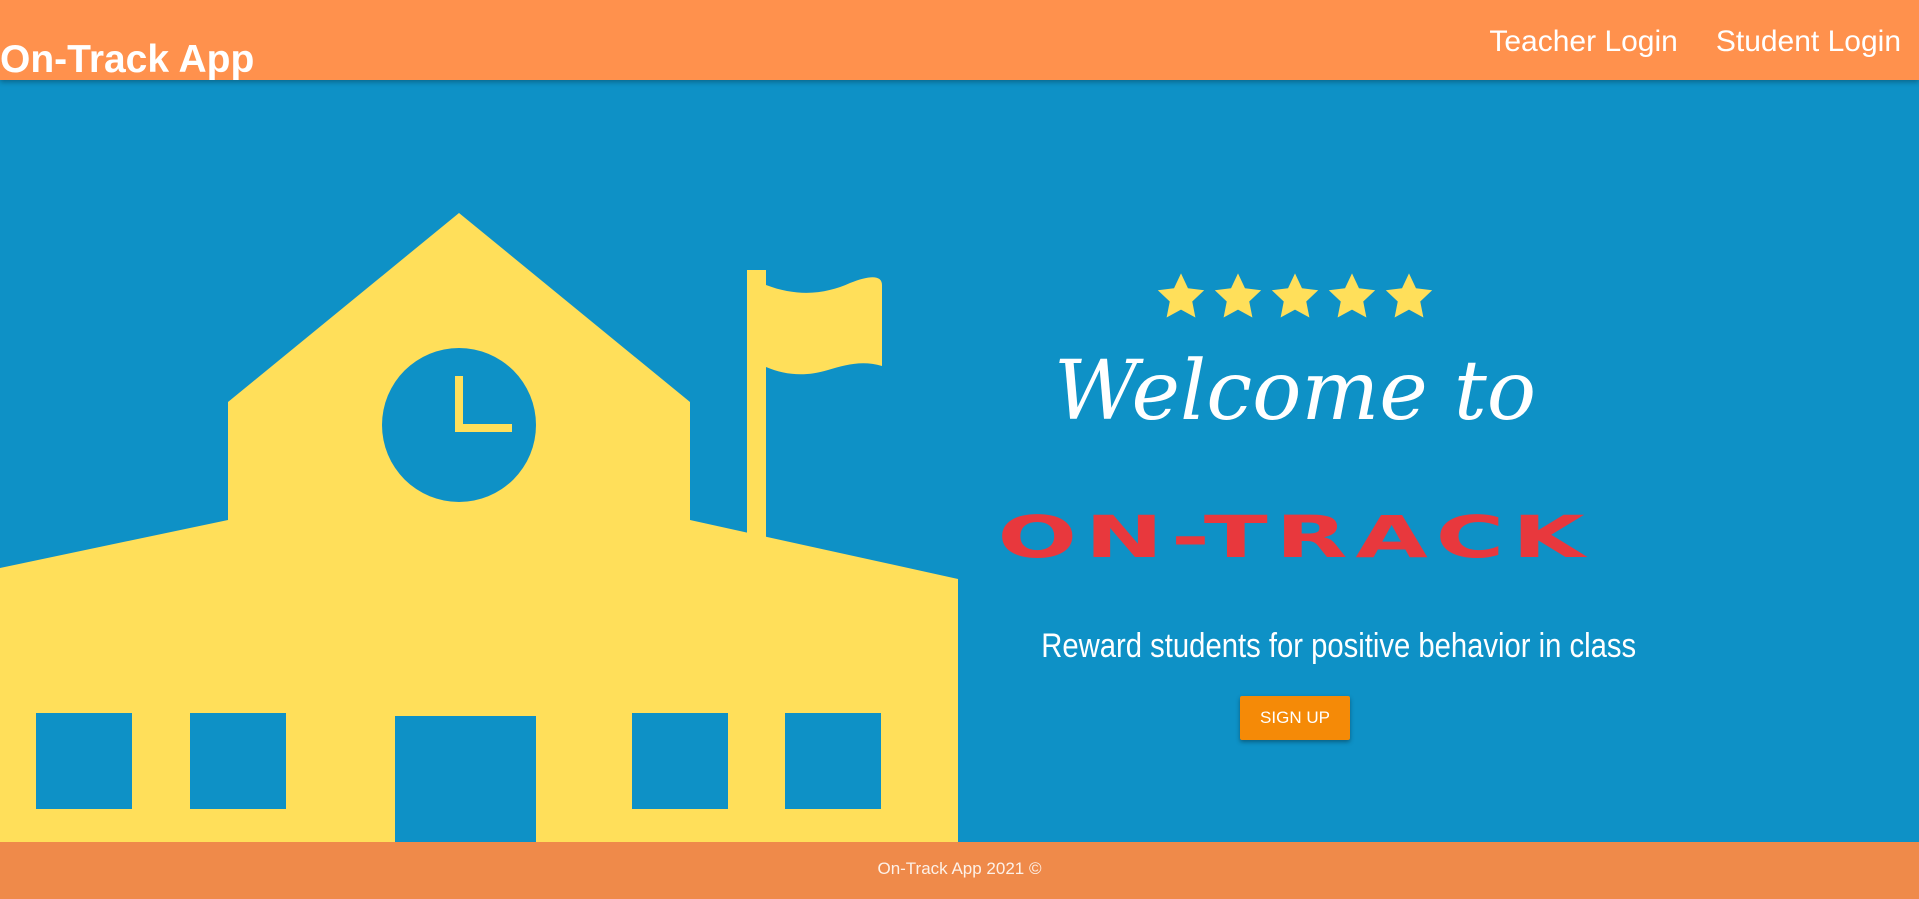 Image resolution: width=1919 pixels, height=899 pixels. I want to click on ontrack-logo-text: ON-TRACK, so click(1295, 537).